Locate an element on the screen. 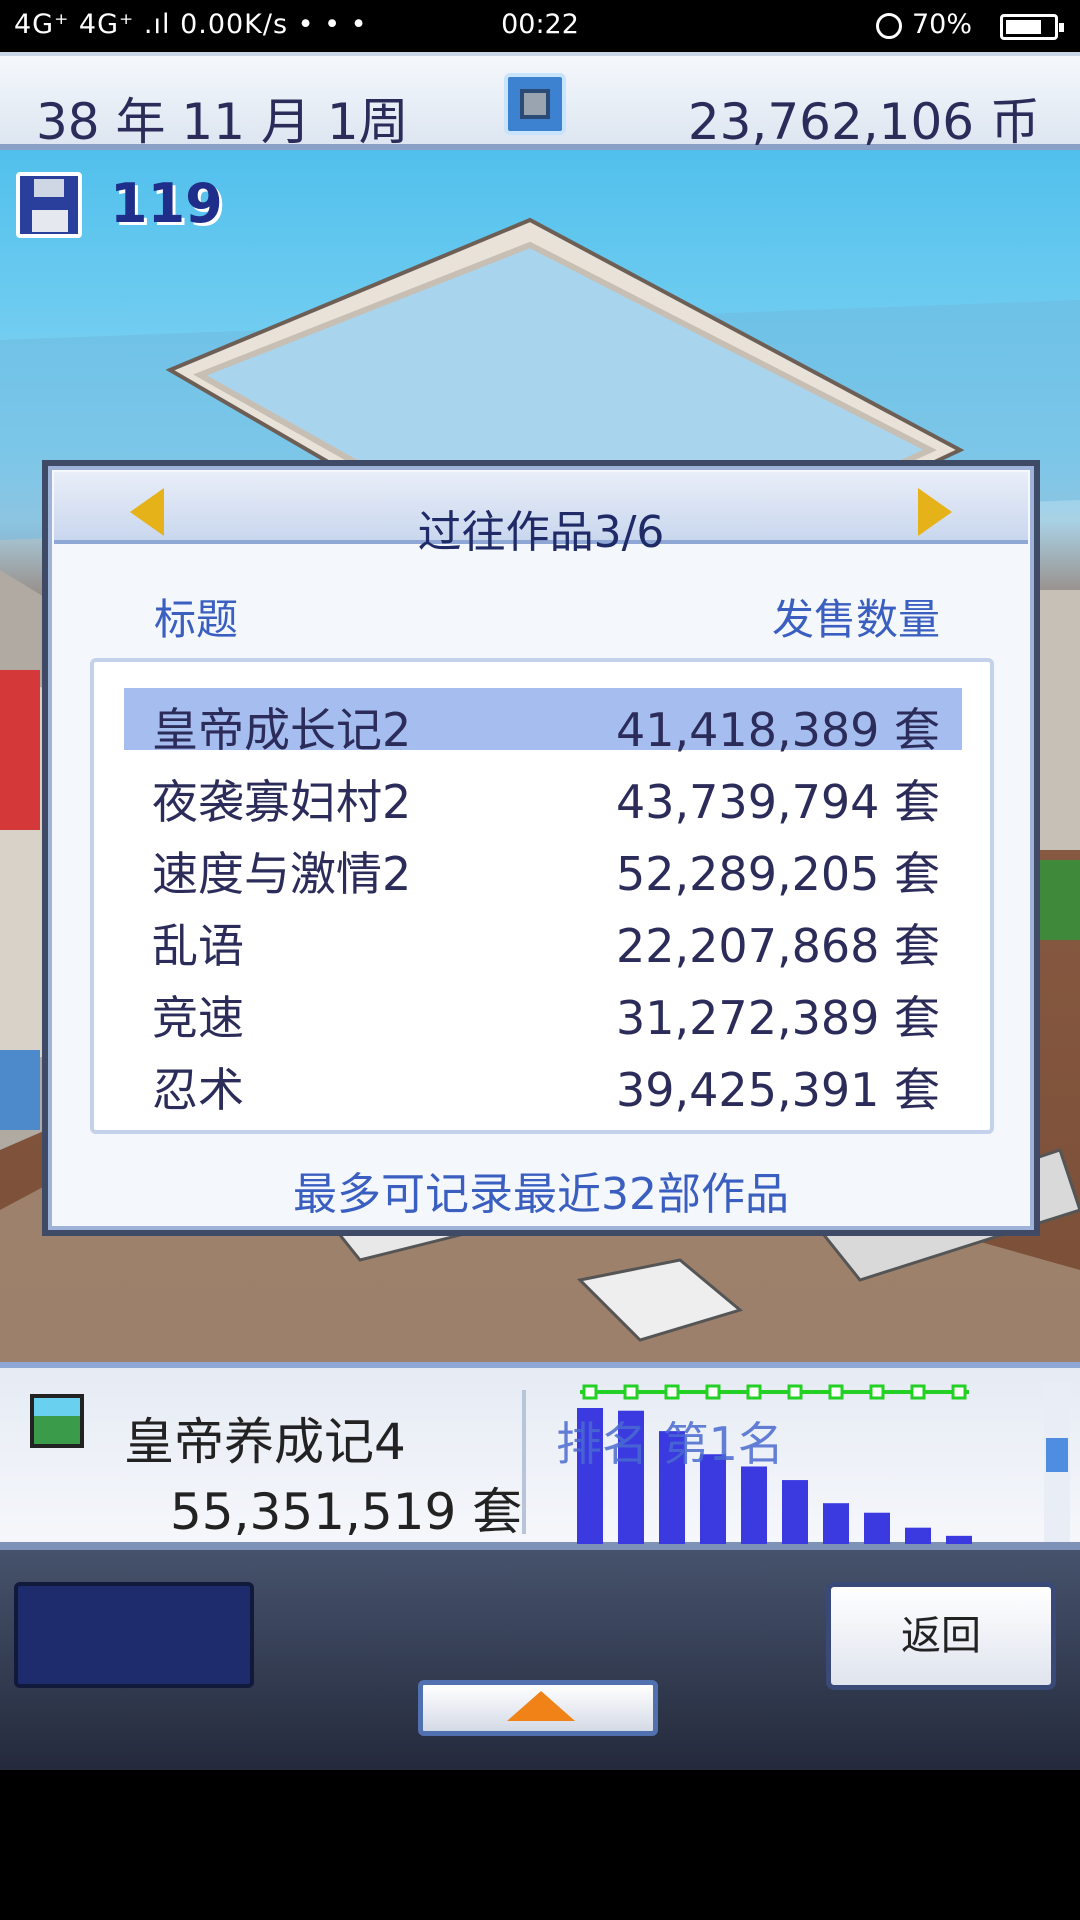 The height and width of the screenshot is (1920, 1080). list-item: 皇帝成长记2 41,418,389 套 is located at coordinates (543, 722).